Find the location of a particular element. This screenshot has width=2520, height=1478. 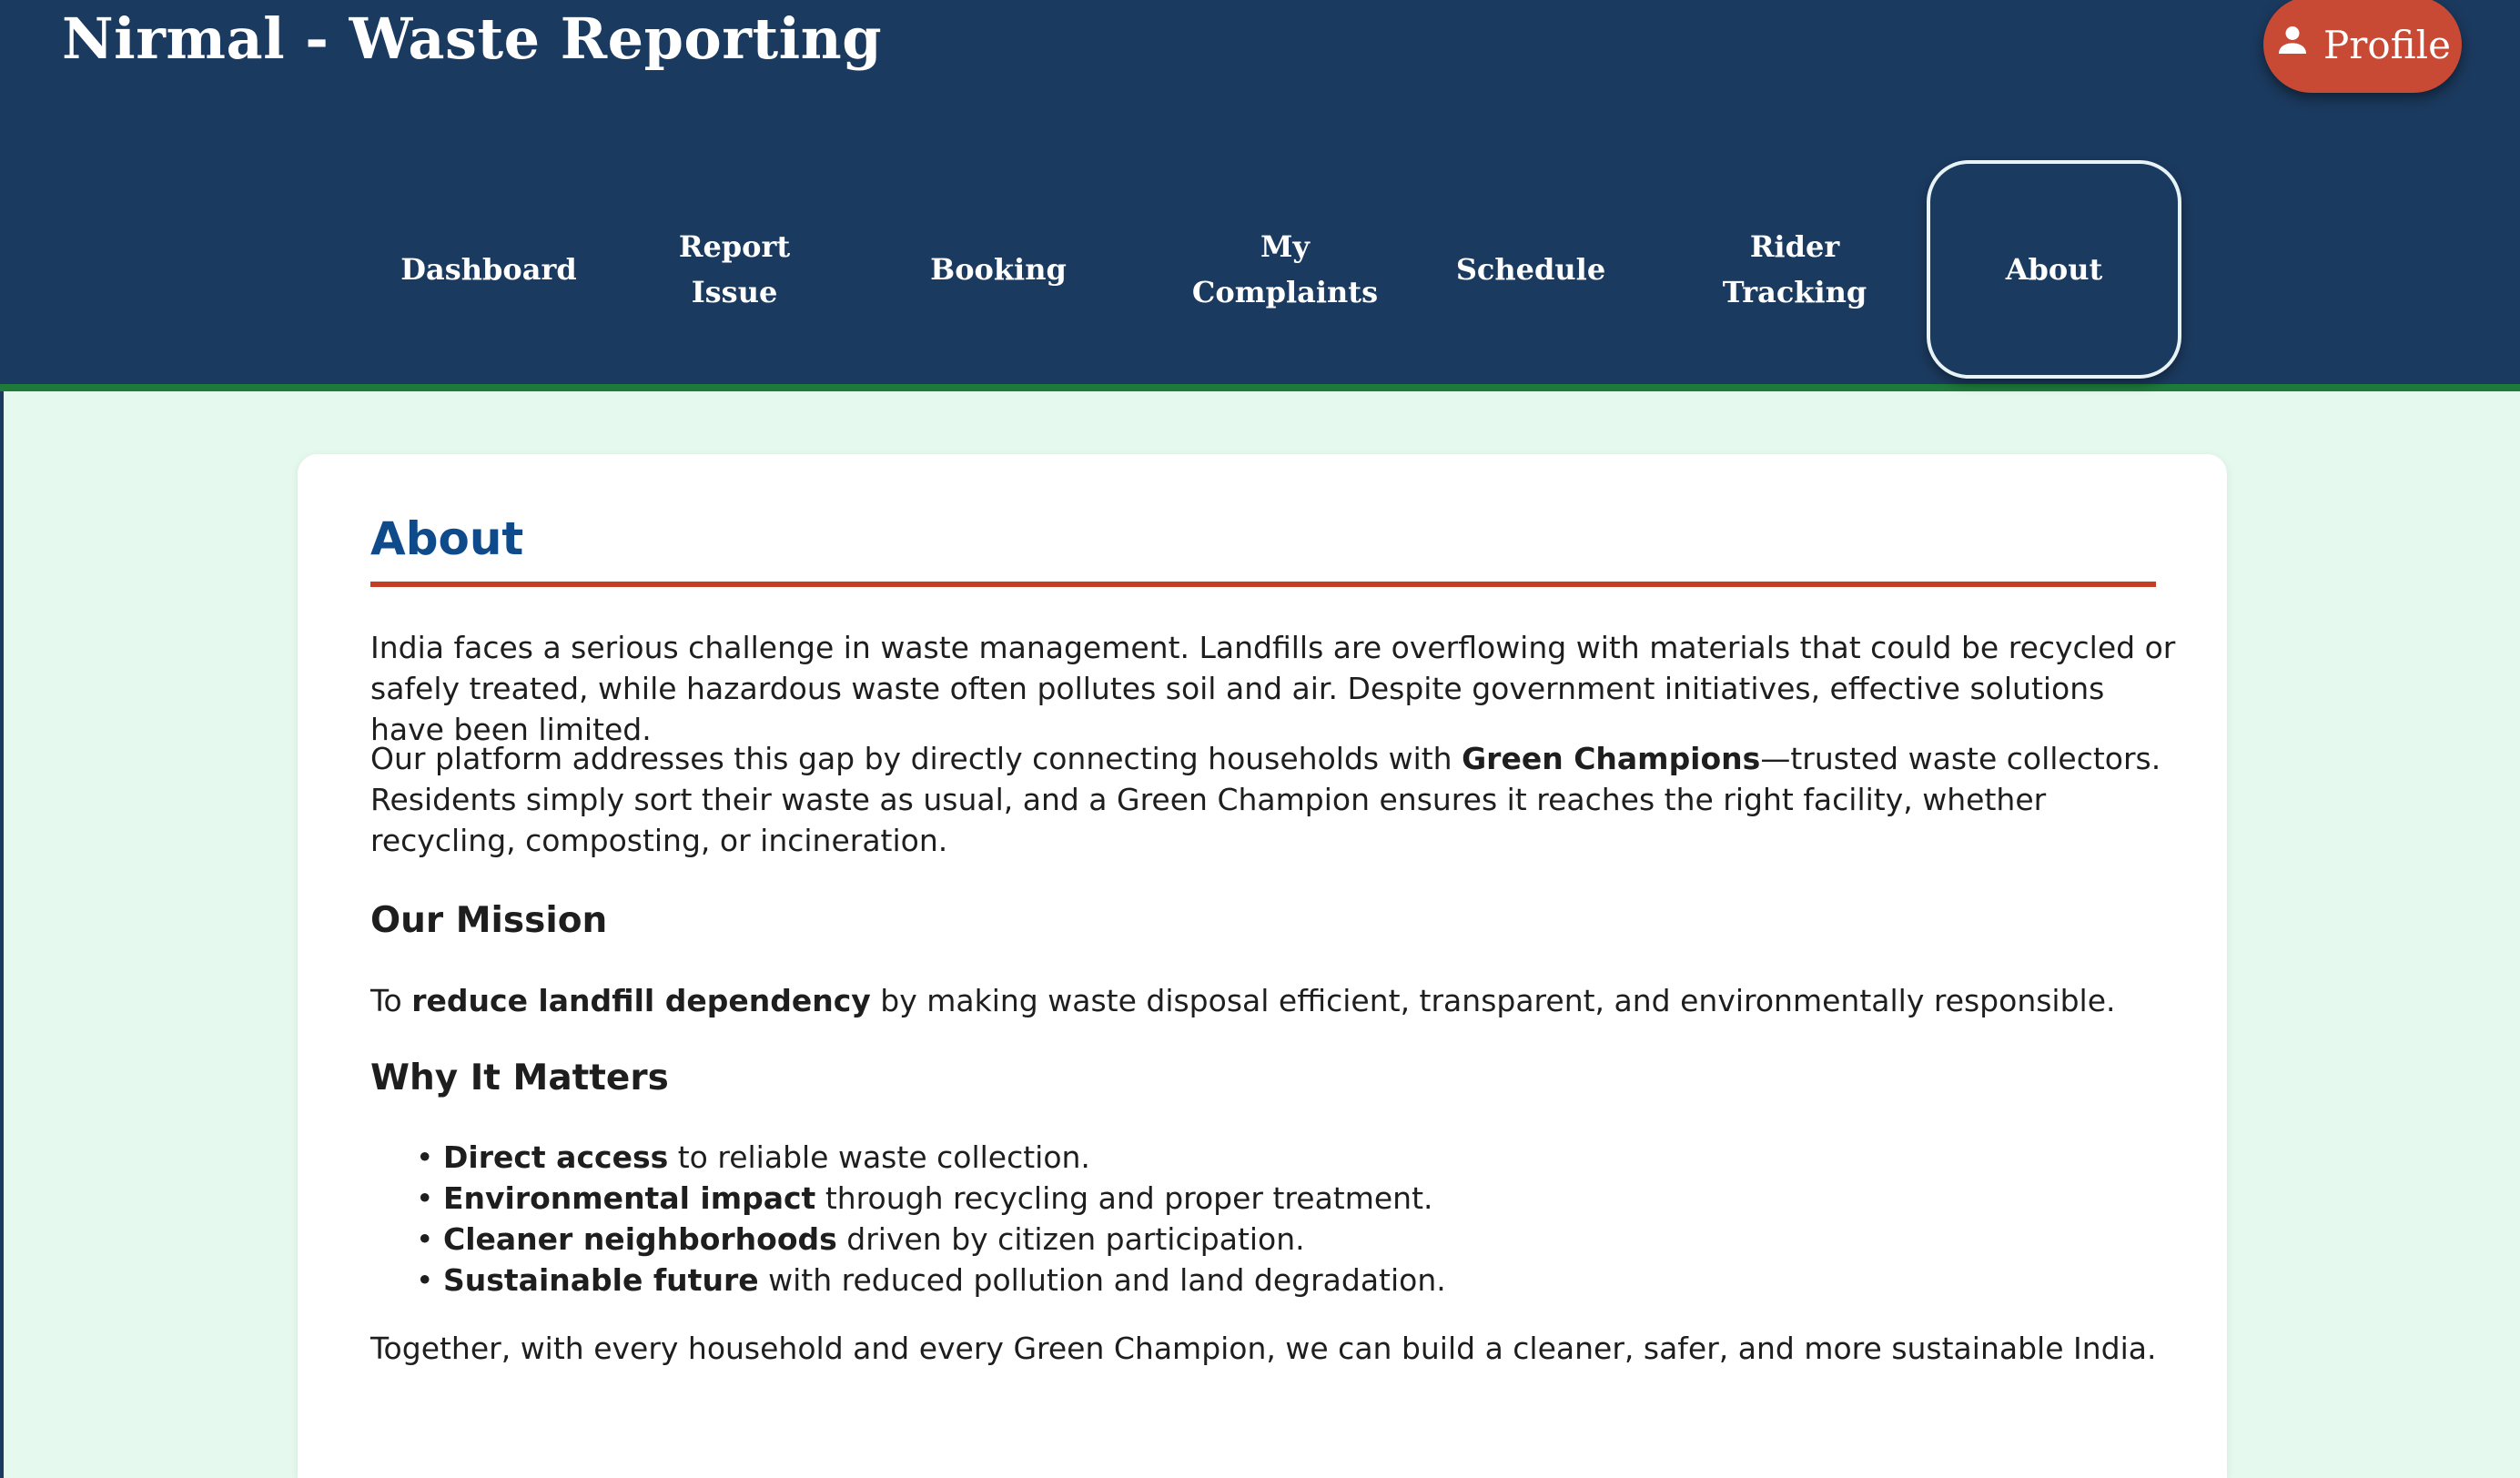

app-title: Nirmal - Waste Reporting is located at coordinates (472, 38).